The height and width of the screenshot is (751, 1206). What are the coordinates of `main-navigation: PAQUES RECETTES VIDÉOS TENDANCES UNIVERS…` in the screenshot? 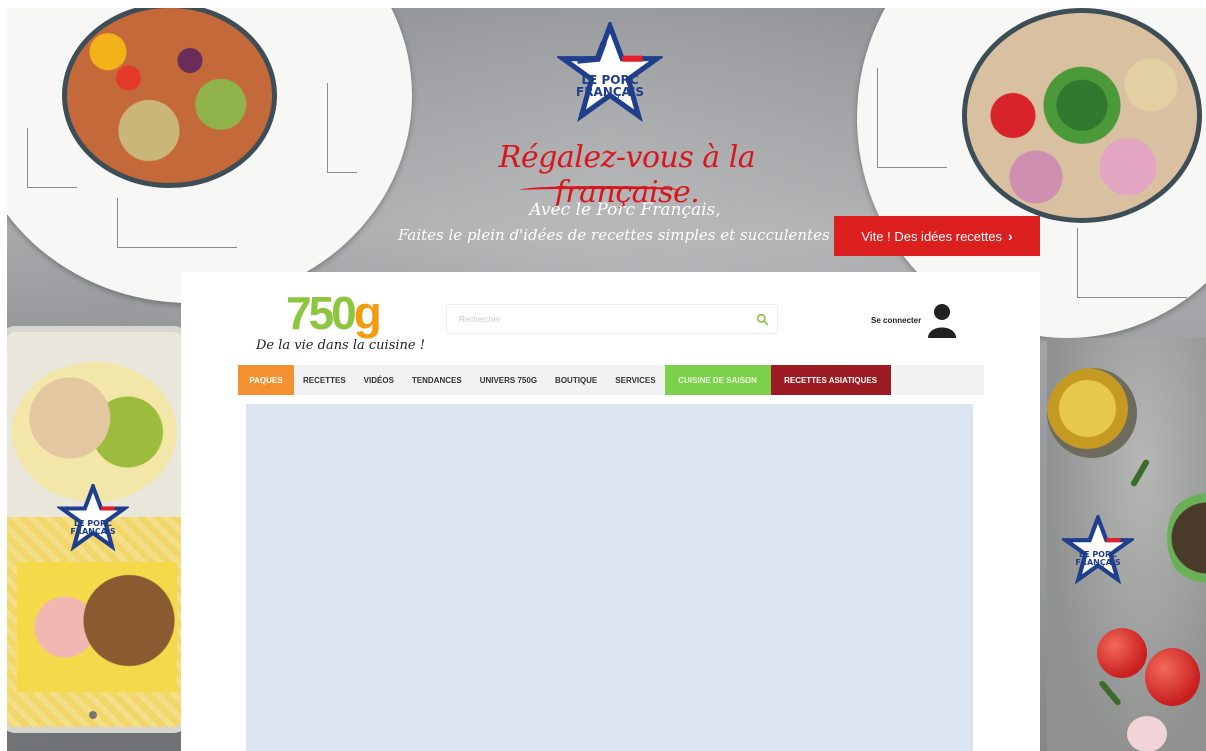 It's located at (611, 380).